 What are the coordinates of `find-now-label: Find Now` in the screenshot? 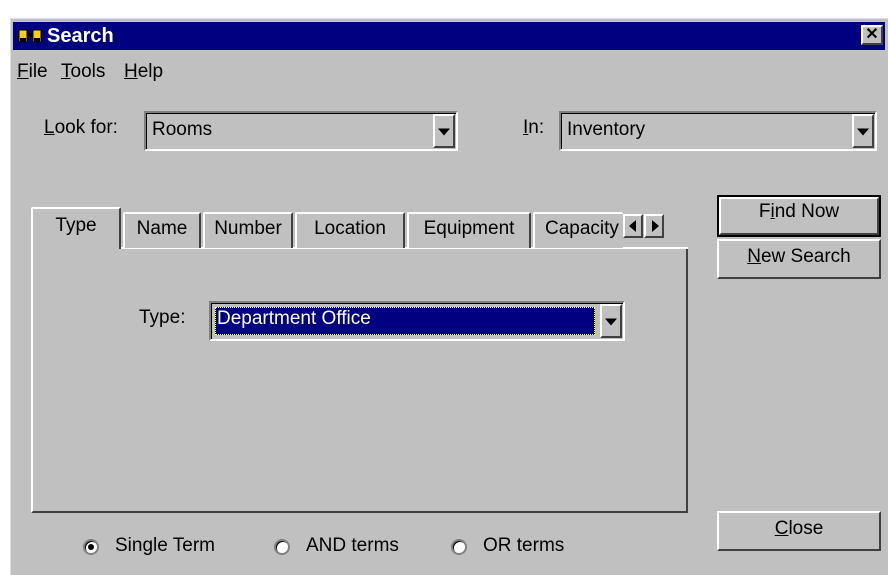 It's located at (799, 212).